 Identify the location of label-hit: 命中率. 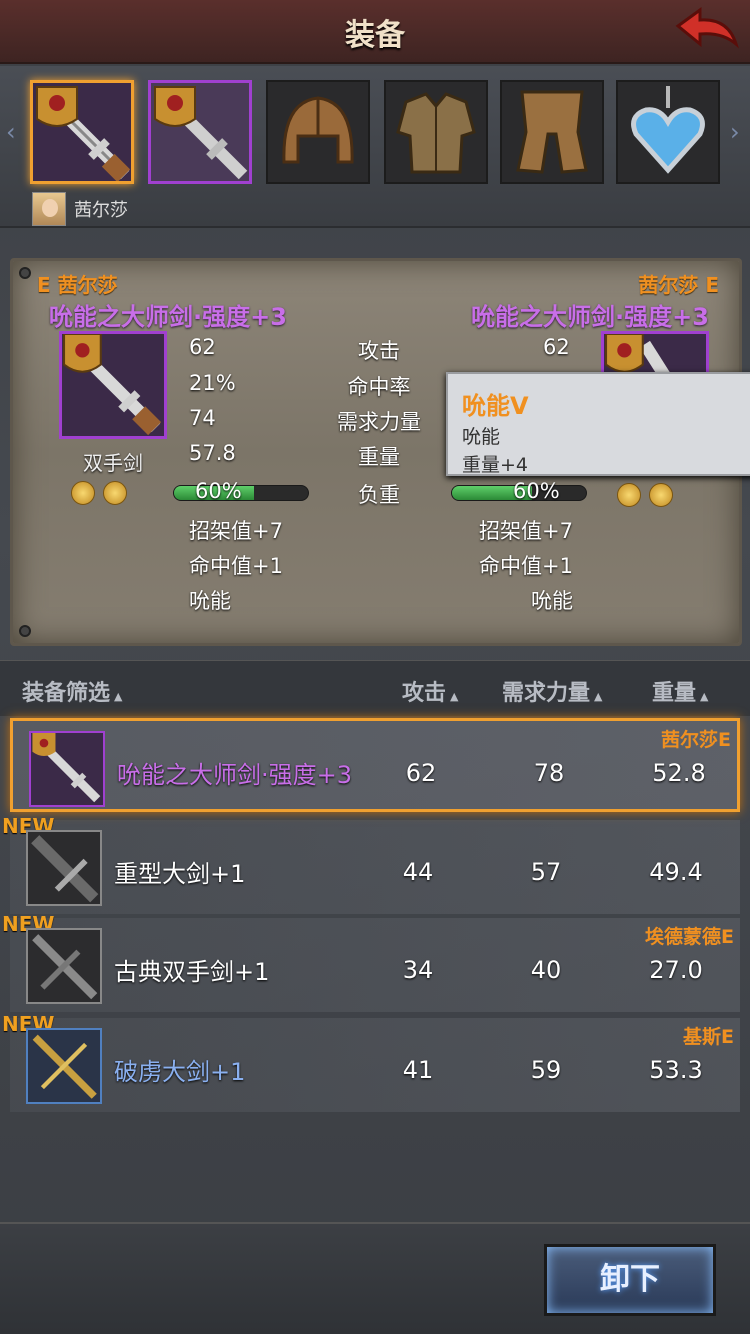
(379, 387).